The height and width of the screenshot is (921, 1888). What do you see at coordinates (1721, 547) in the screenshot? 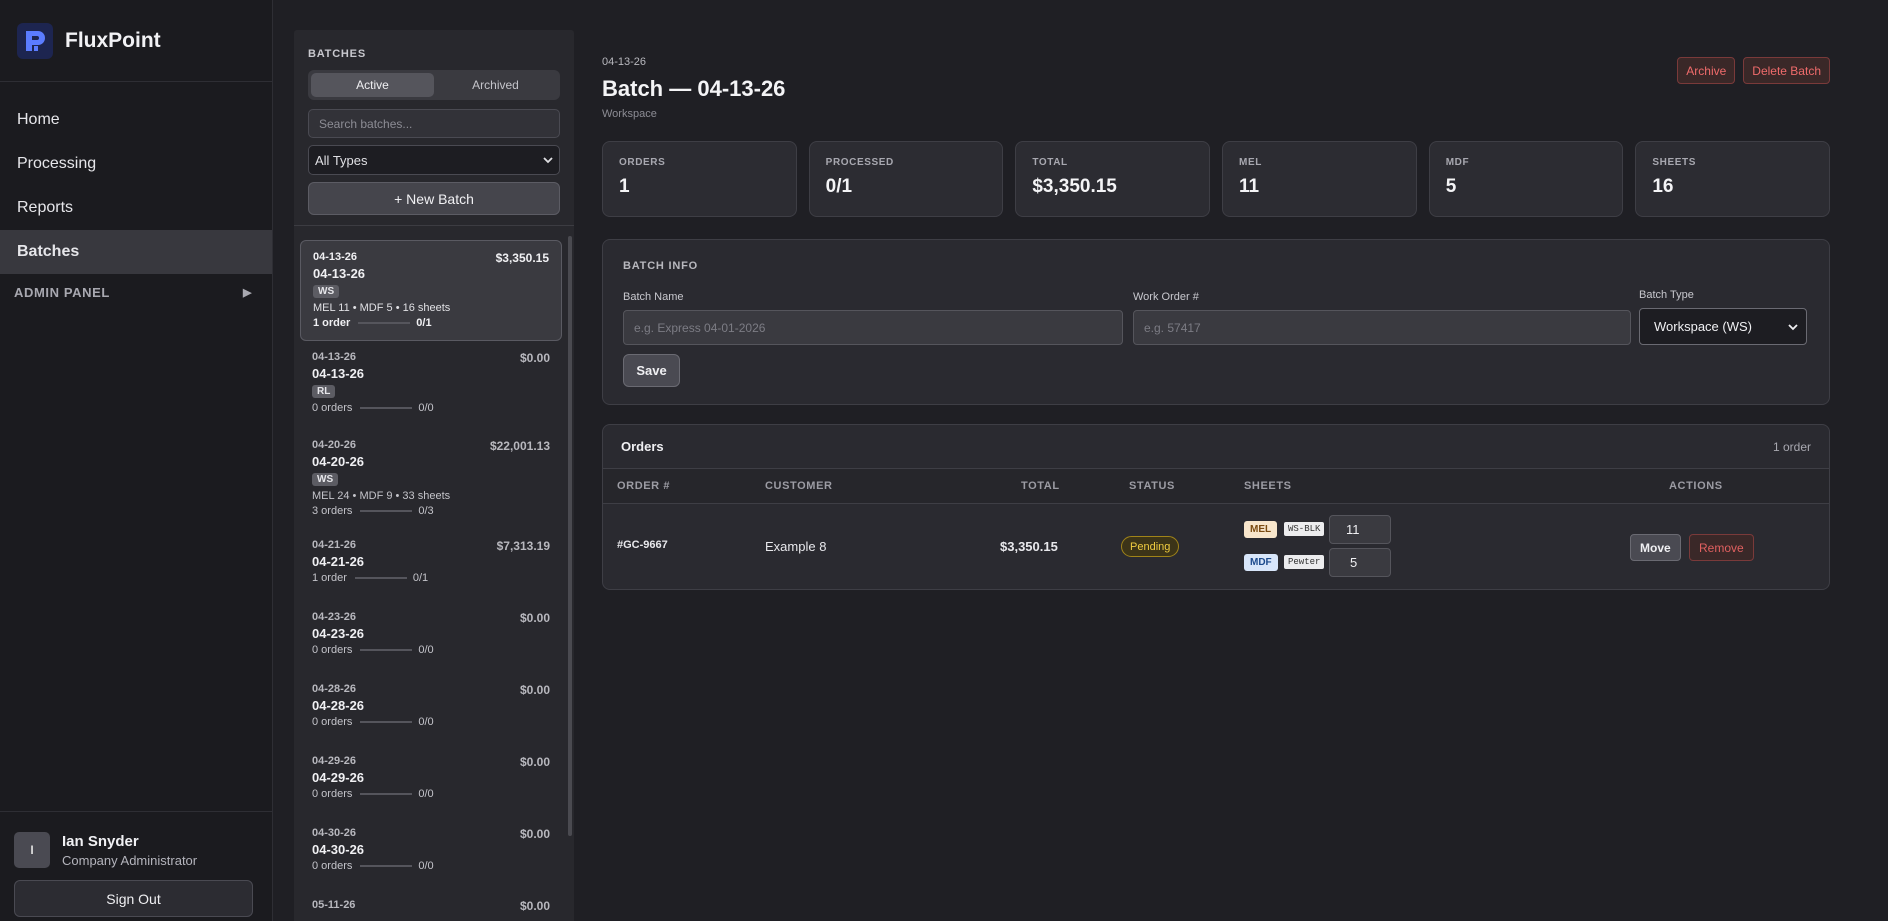
I see `remove-order-button: Remove` at bounding box center [1721, 547].